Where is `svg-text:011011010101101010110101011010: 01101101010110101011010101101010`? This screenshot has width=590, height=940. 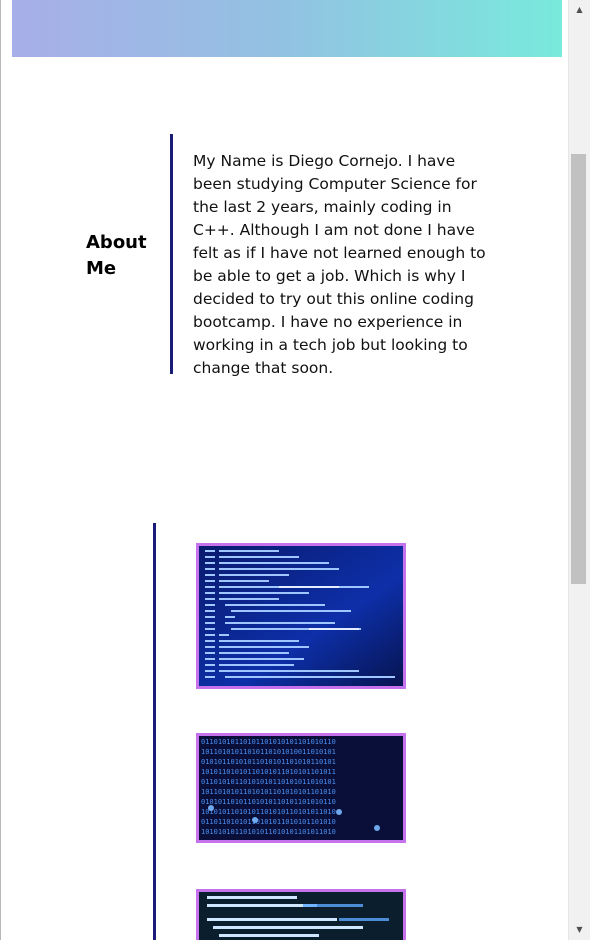 svg-text:011011010101101010110101011010: 01101101010110101011010101101010 is located at coordinates (268, 822).